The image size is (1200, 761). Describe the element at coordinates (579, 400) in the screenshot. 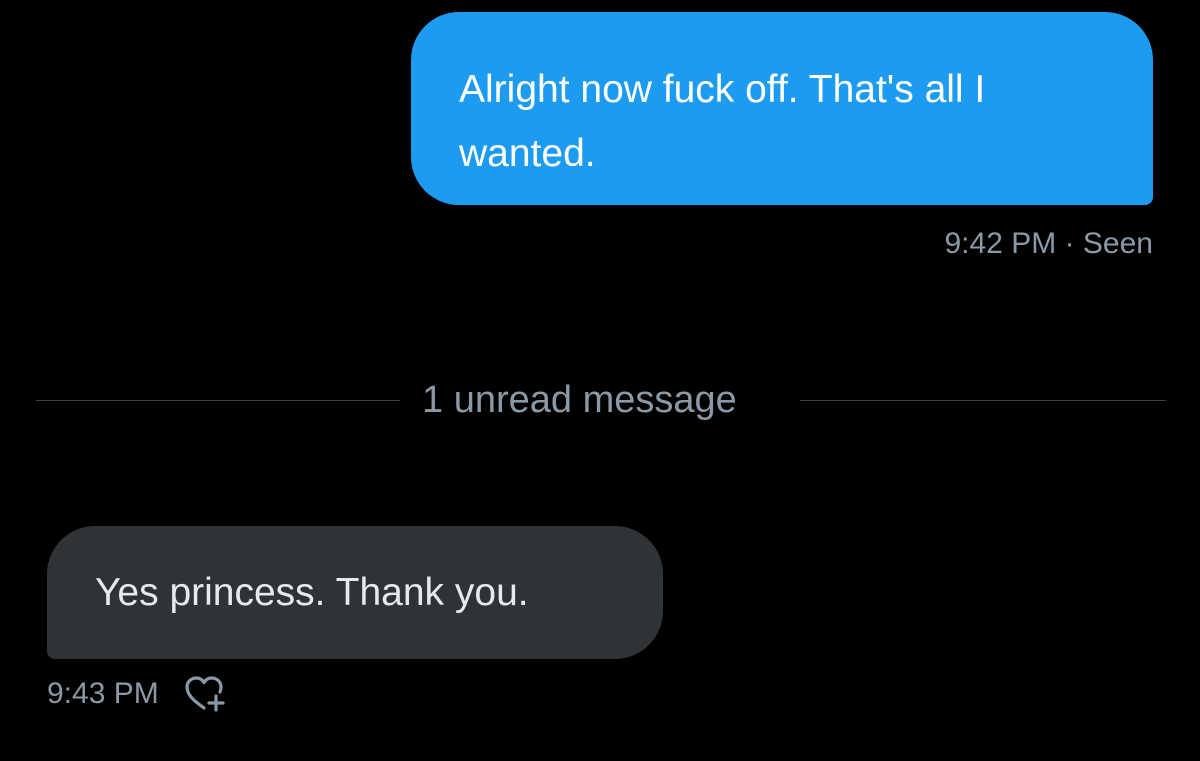

I see `unread-label: 1 unread message` at that location.